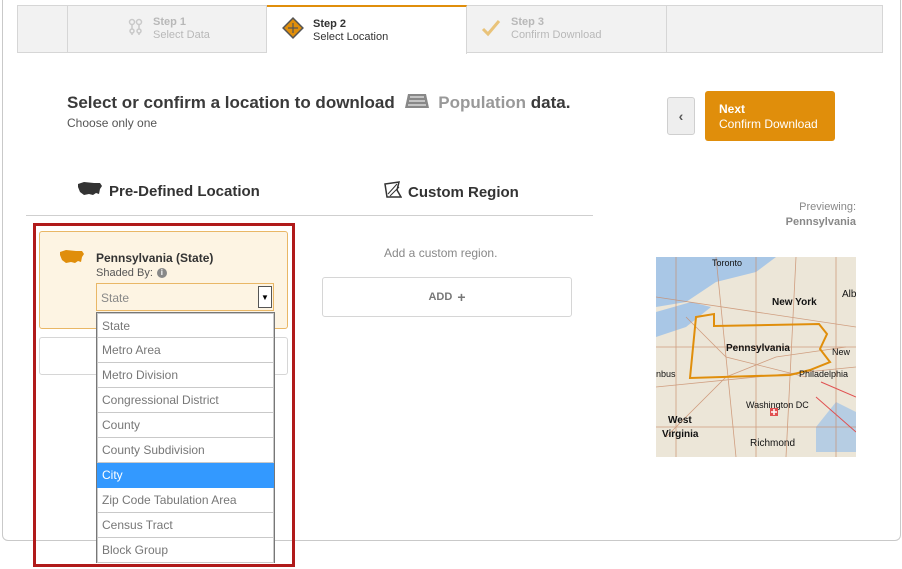 The width and height of the screenshot is (902, 569). What do you see at coordinates (463, 192) in the screenshot?
I see `tab-custom-label: Custom Region` at bounding box center [463, 192].